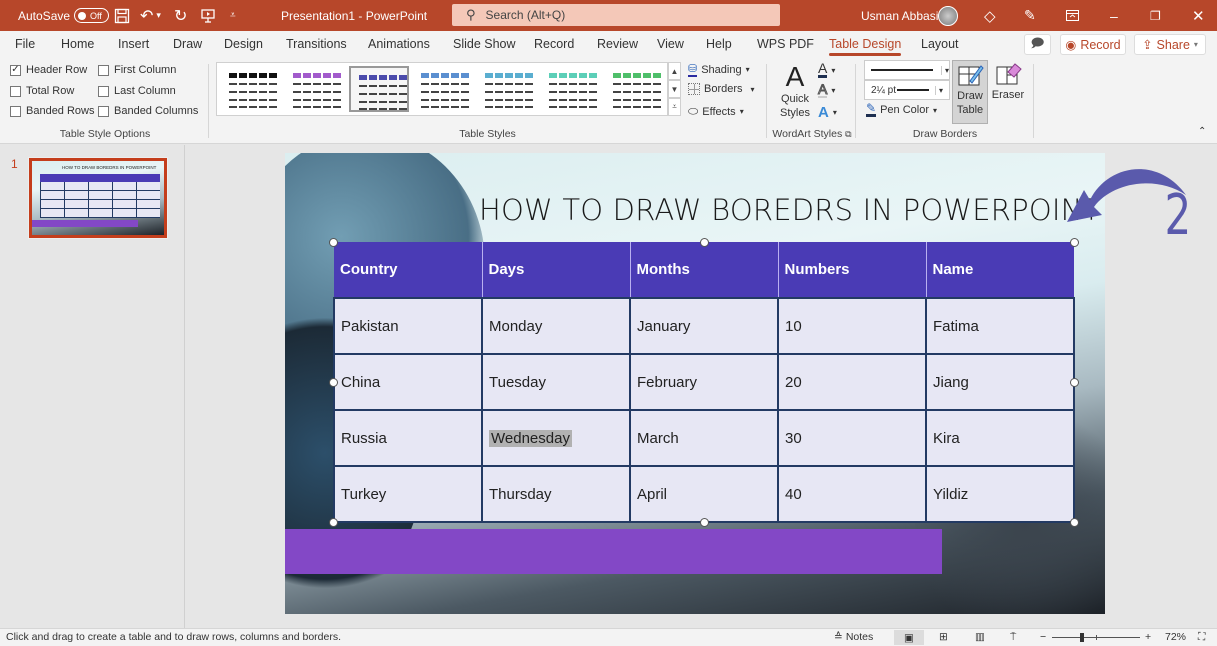 The image size is (1217, 646). I want to click on resize-handle-top-left, so click(333, 242).